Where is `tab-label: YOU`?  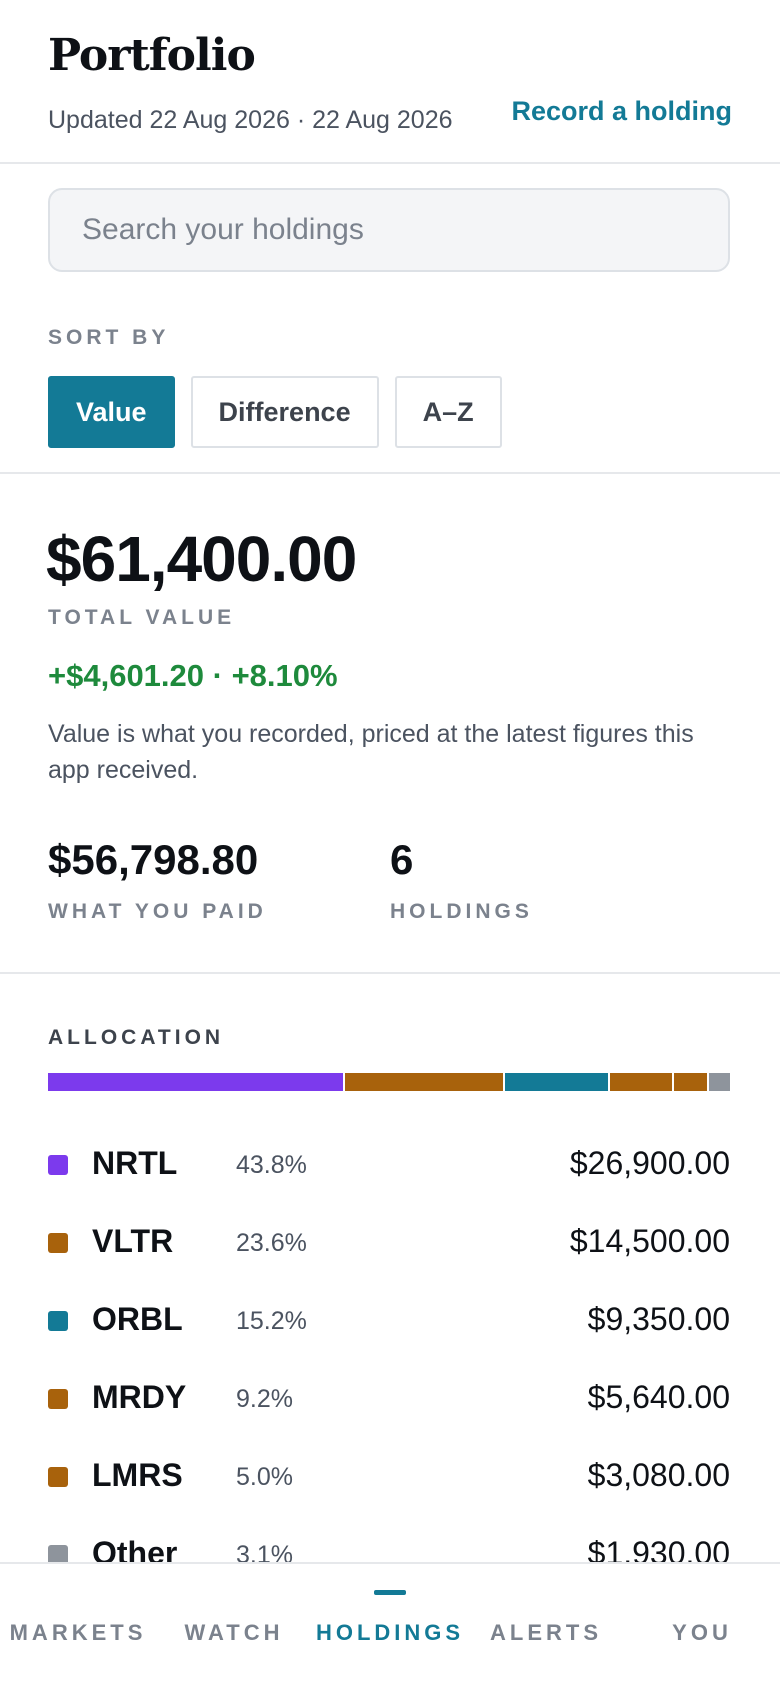 tab-label: YOU is located at coordinates (702, 1632).